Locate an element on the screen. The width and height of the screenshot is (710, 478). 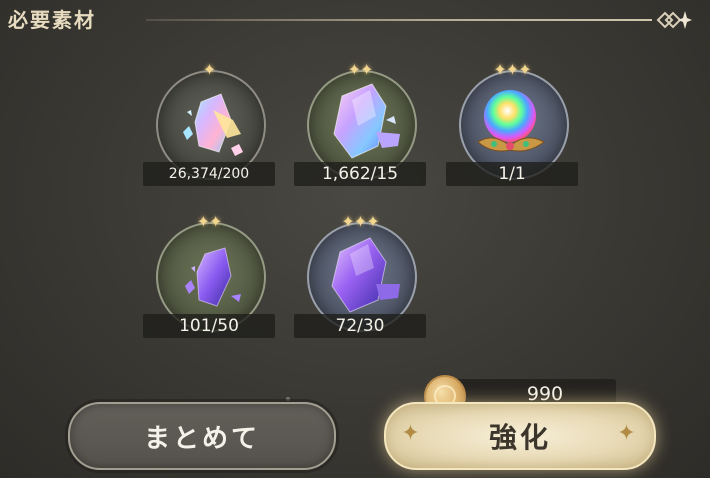
enhance-button-label: 強化 is located at coordinates (519, 437).